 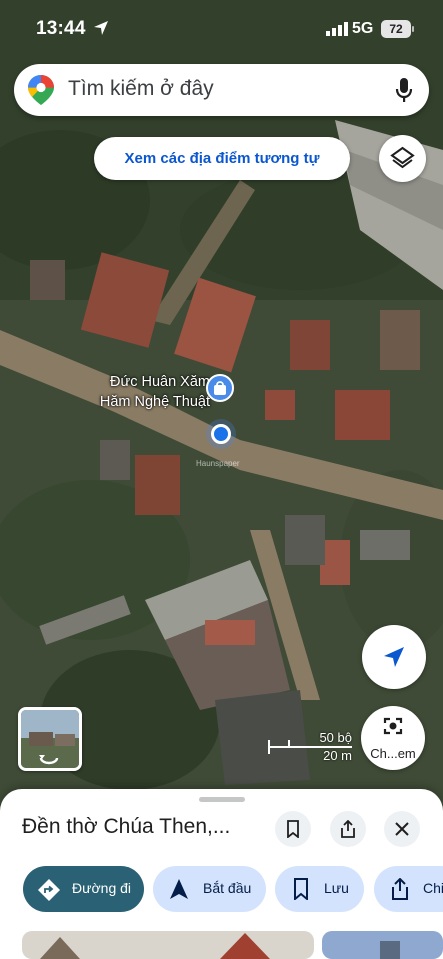 I want to click on map-watermark: Haunspaper, so click(x=218, y=463).